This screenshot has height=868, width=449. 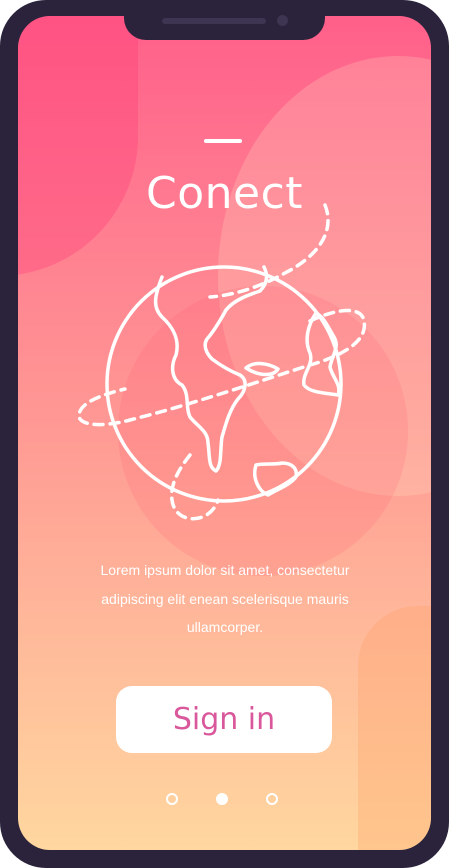 What do you see at coordinates (225, 627) in the screenshot?
I see `description-line: ullamcorper.` at bounding box center [225, 627].